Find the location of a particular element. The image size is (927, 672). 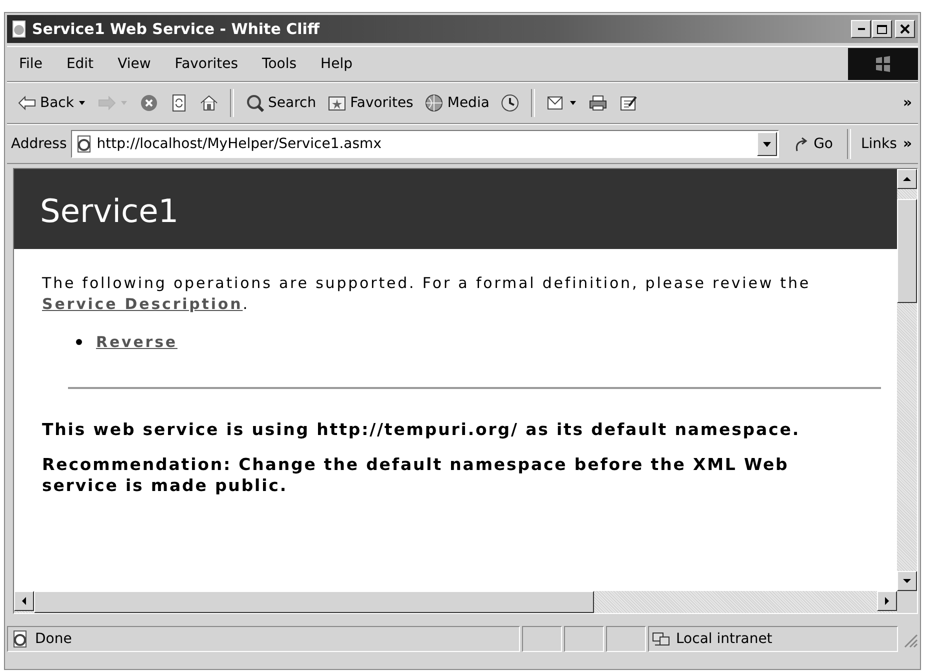

star-folder-button: Favorites is located at coordinates (370, 103).